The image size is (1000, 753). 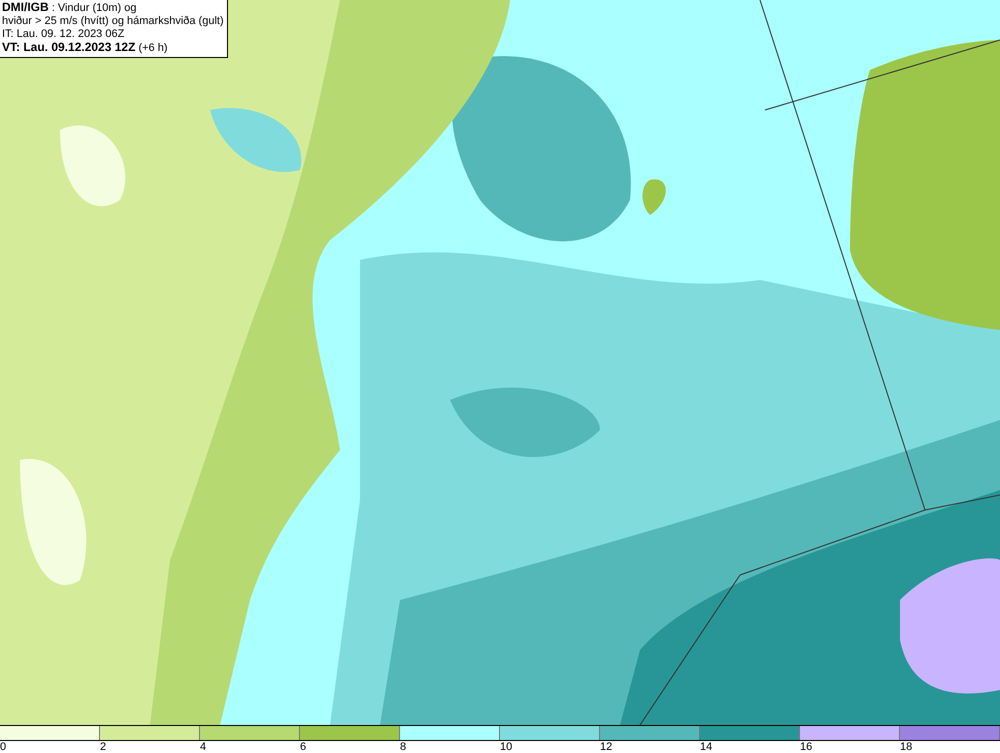 I want to click on legend-label: 18, so click(x=906, y=747).